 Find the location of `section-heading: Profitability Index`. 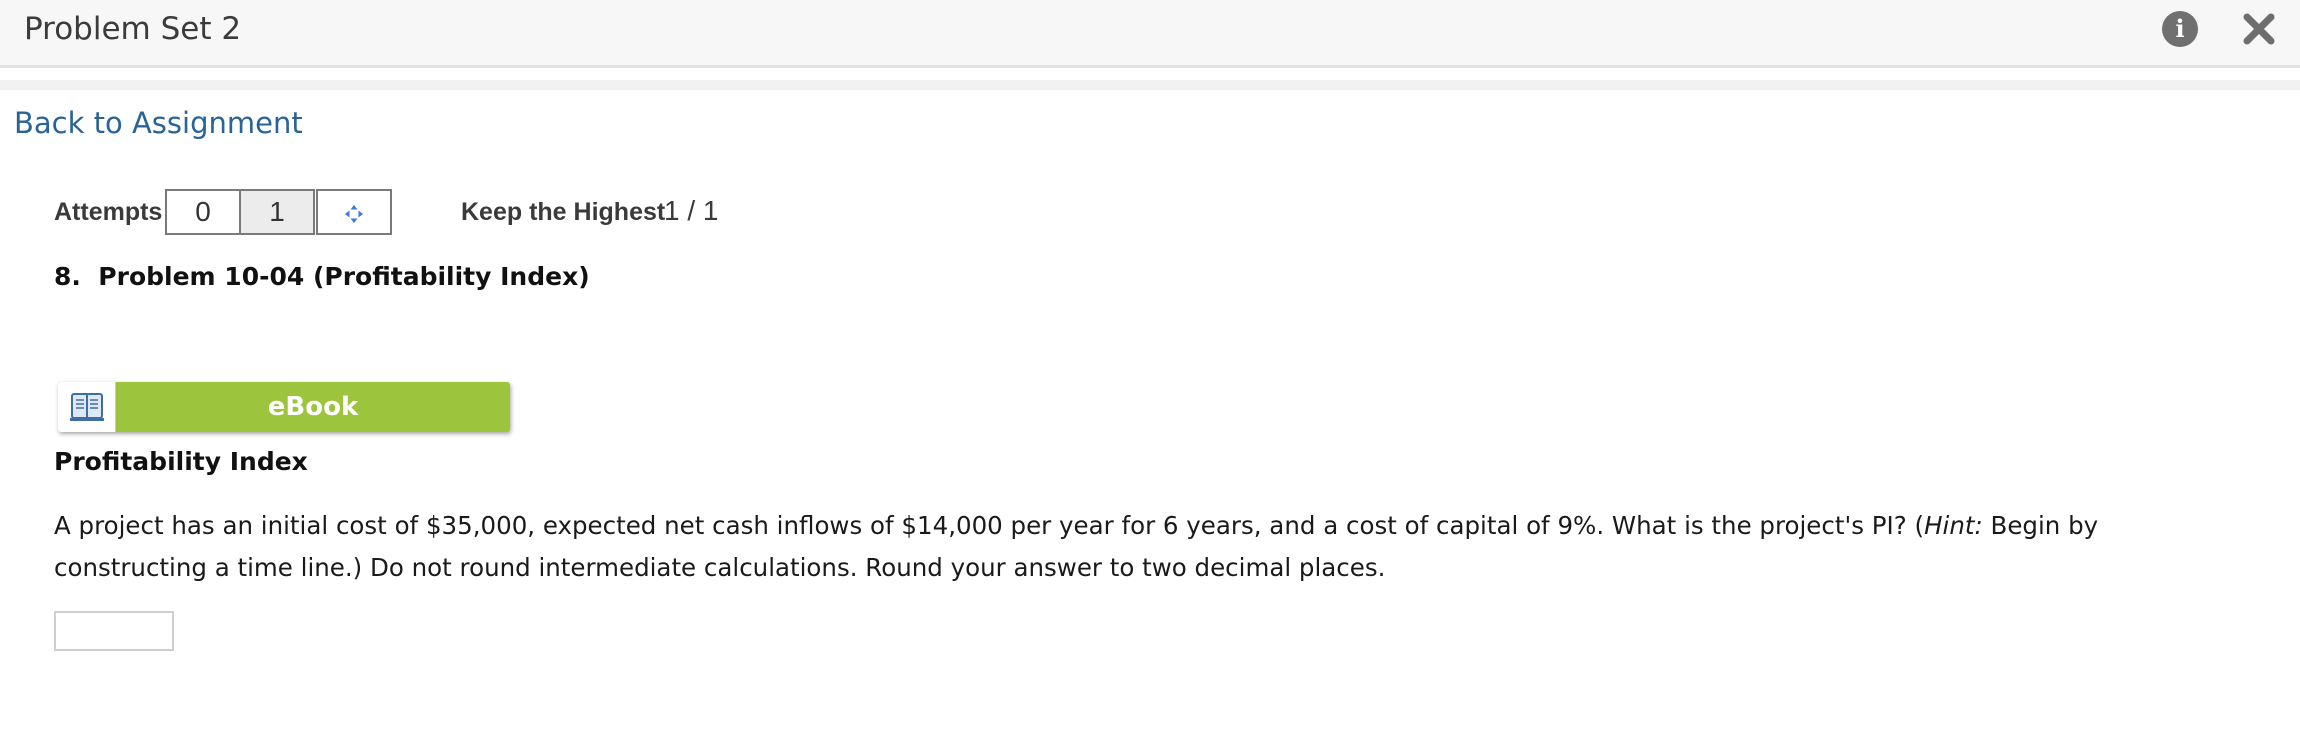

section-heading: Profitability Index is located at coordinates (181, 461).